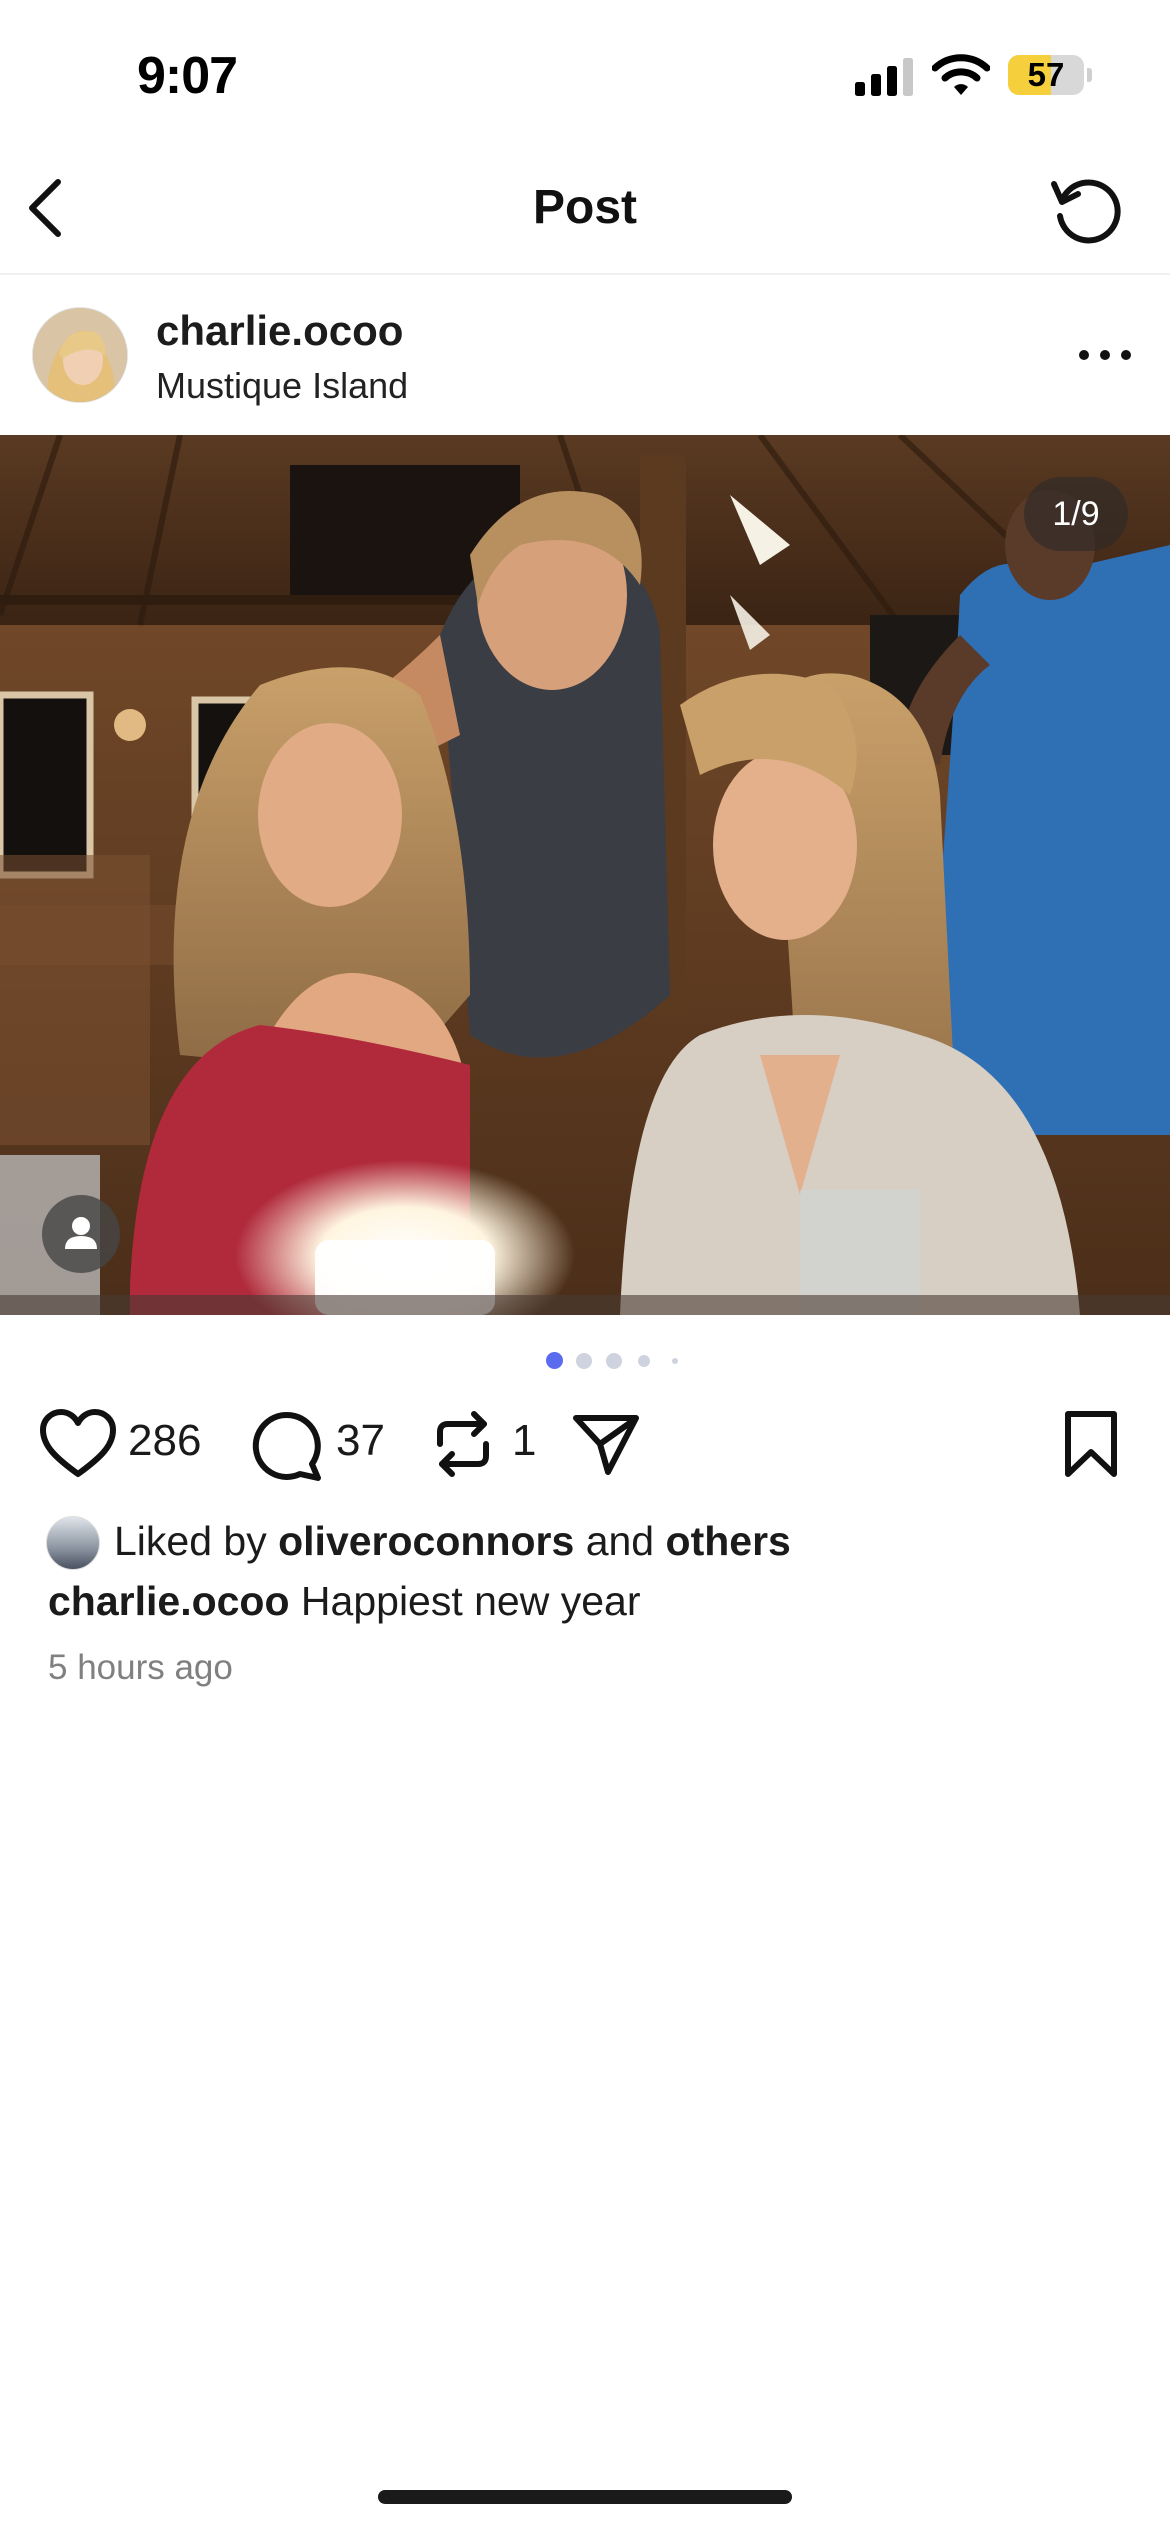 The height and width of the screenshot is (2532, 1170). Describe the element at coordinates (426, 1541) in the screenshot. I see `liked-by-user: oliveroconnors` at that location.